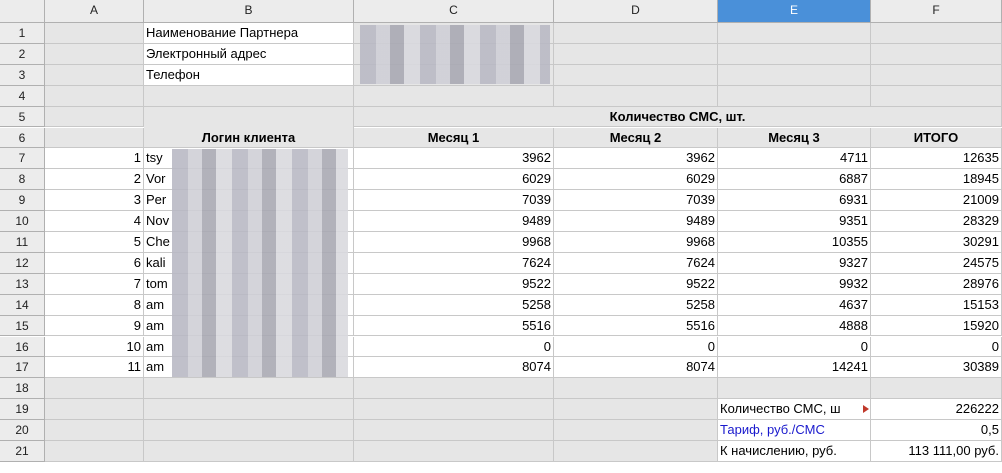 The image size is (1002, 473). Describe the element at coordinates (936, 159) in the screenshot. I see `total-value: 12635` at that location.